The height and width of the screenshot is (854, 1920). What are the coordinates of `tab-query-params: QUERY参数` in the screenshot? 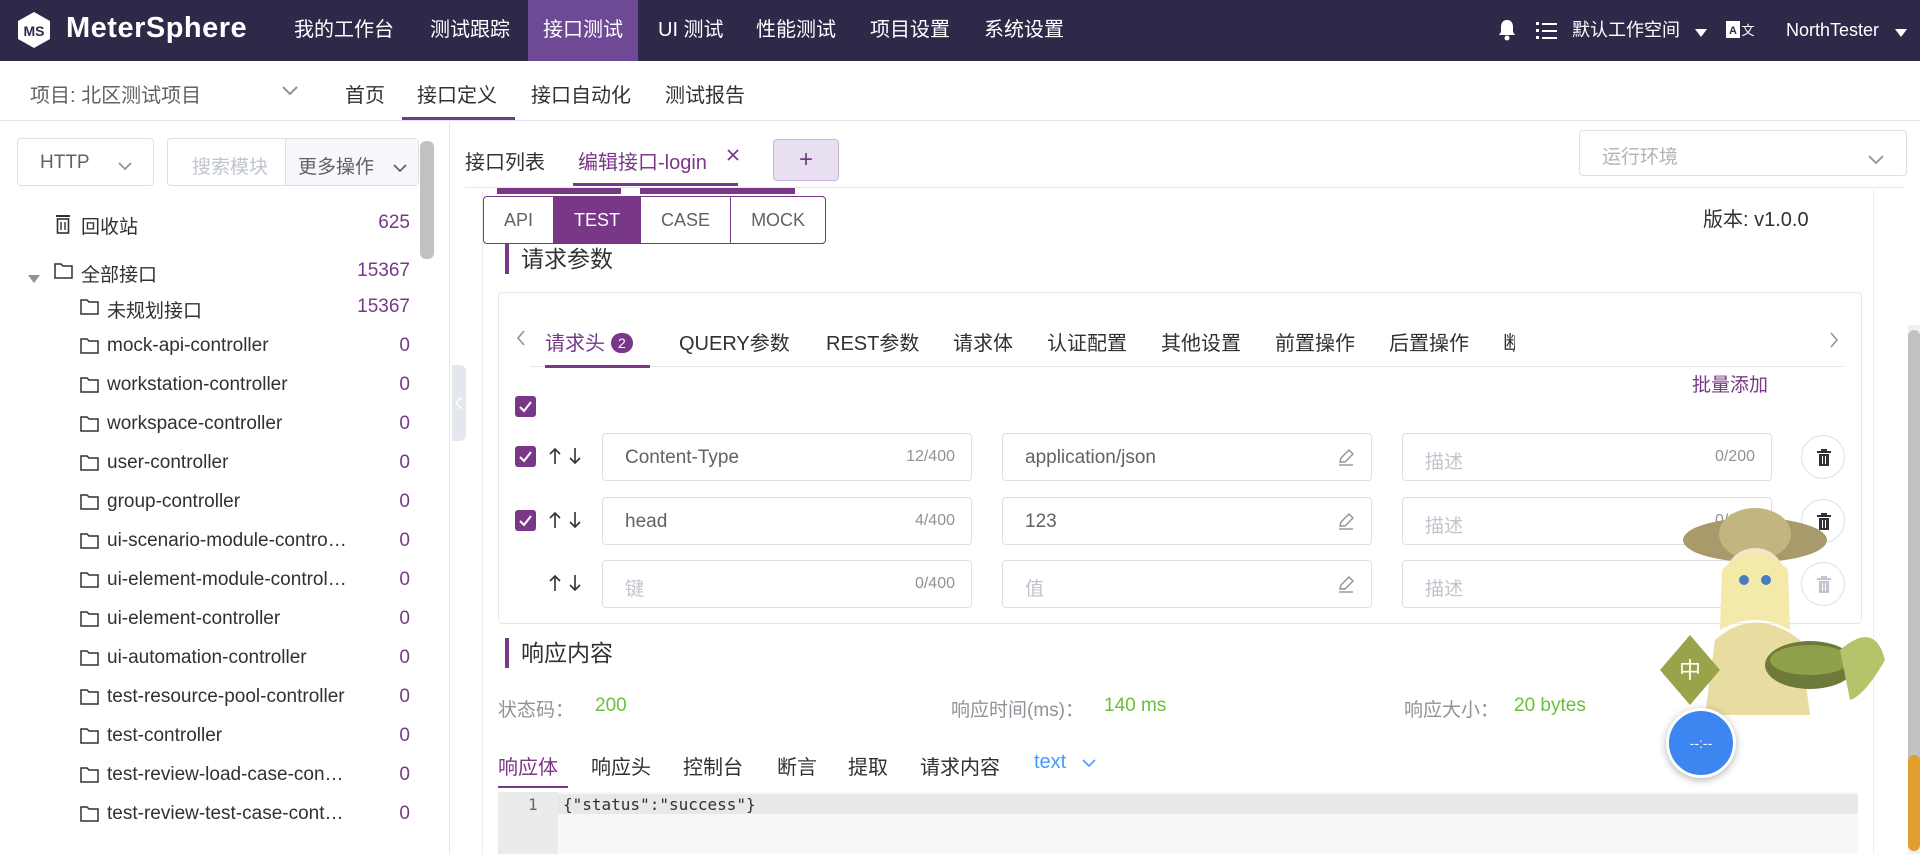 It's located at (734, 341).